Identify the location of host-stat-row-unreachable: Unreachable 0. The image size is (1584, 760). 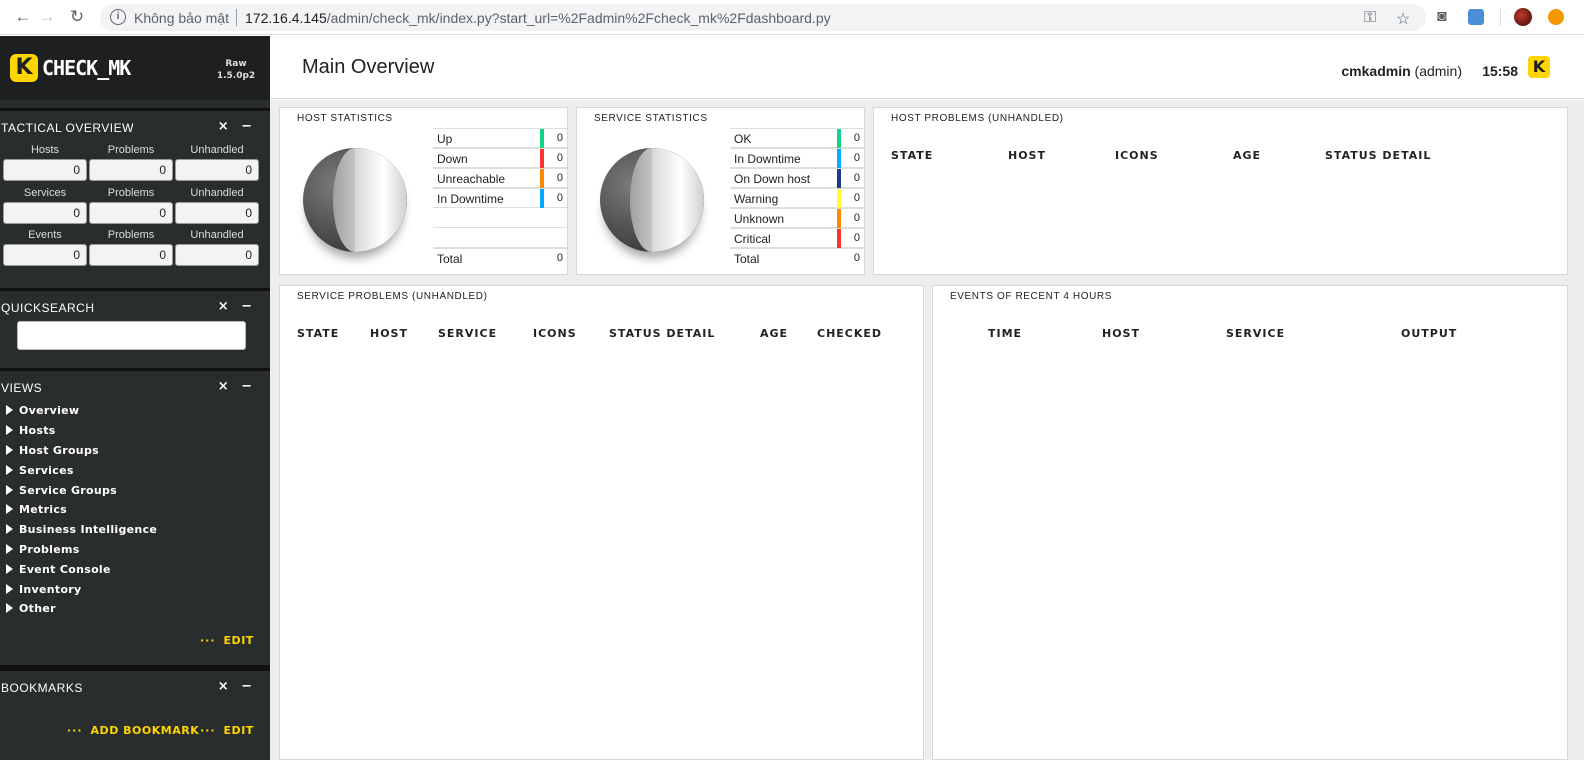
(500, 178).